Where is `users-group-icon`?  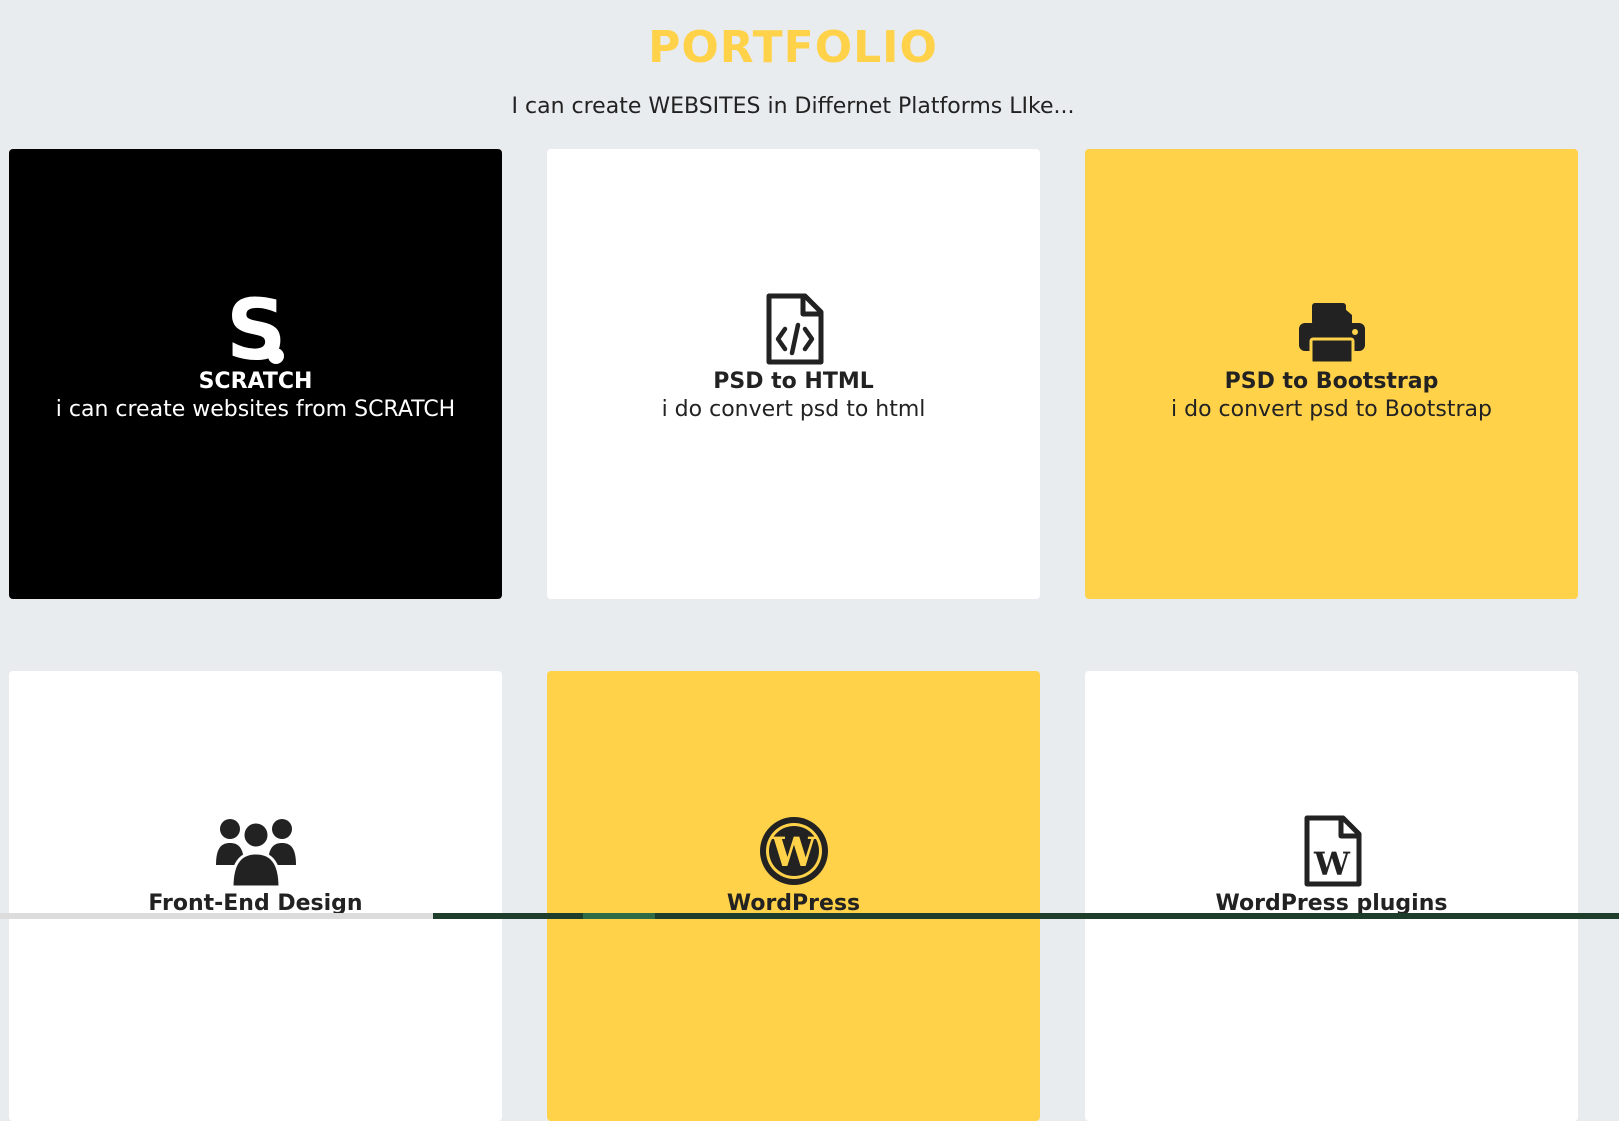 users-group-icon is located at coordinates (255, 849).